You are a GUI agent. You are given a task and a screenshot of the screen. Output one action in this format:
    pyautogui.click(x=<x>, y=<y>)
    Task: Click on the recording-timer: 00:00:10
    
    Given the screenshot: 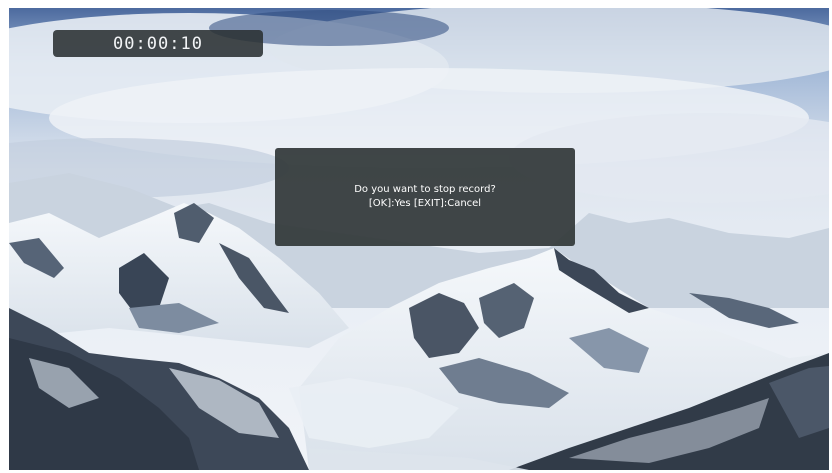 What is the action you would take?
    pyautogui.click(x=158, y=43)
    